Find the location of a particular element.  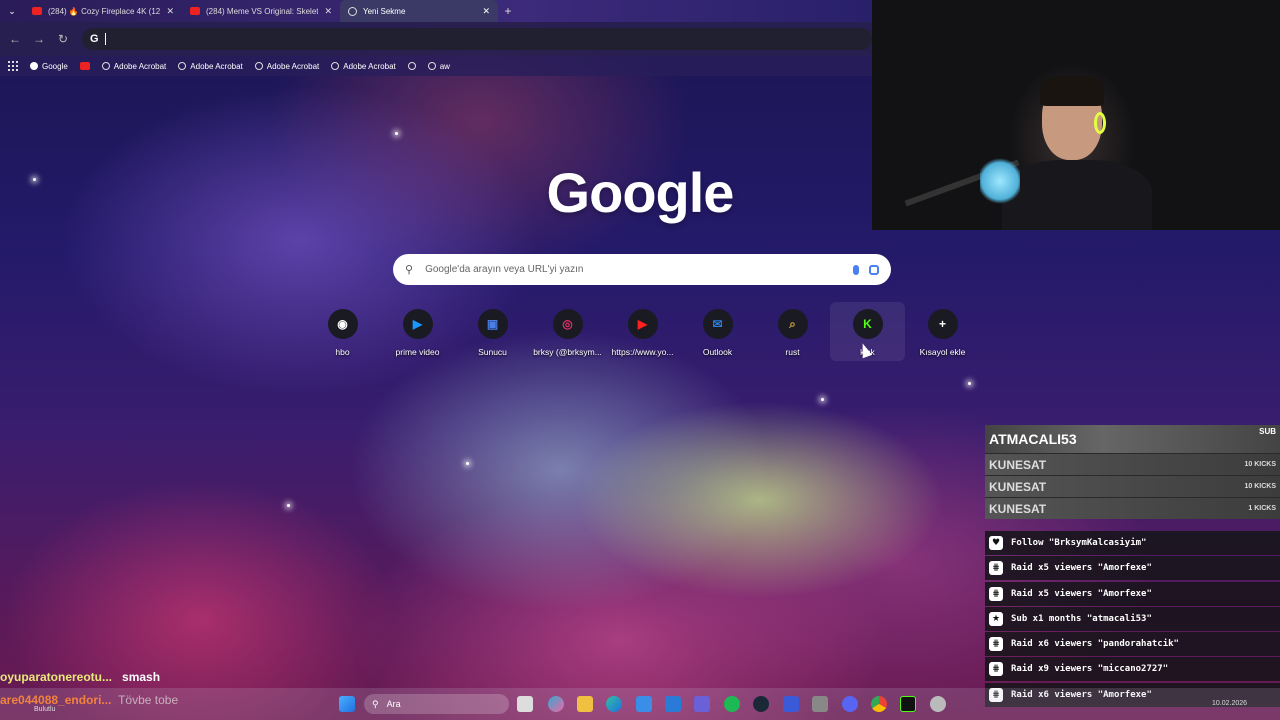

copilot-icon is located at coordinates (556, 704).